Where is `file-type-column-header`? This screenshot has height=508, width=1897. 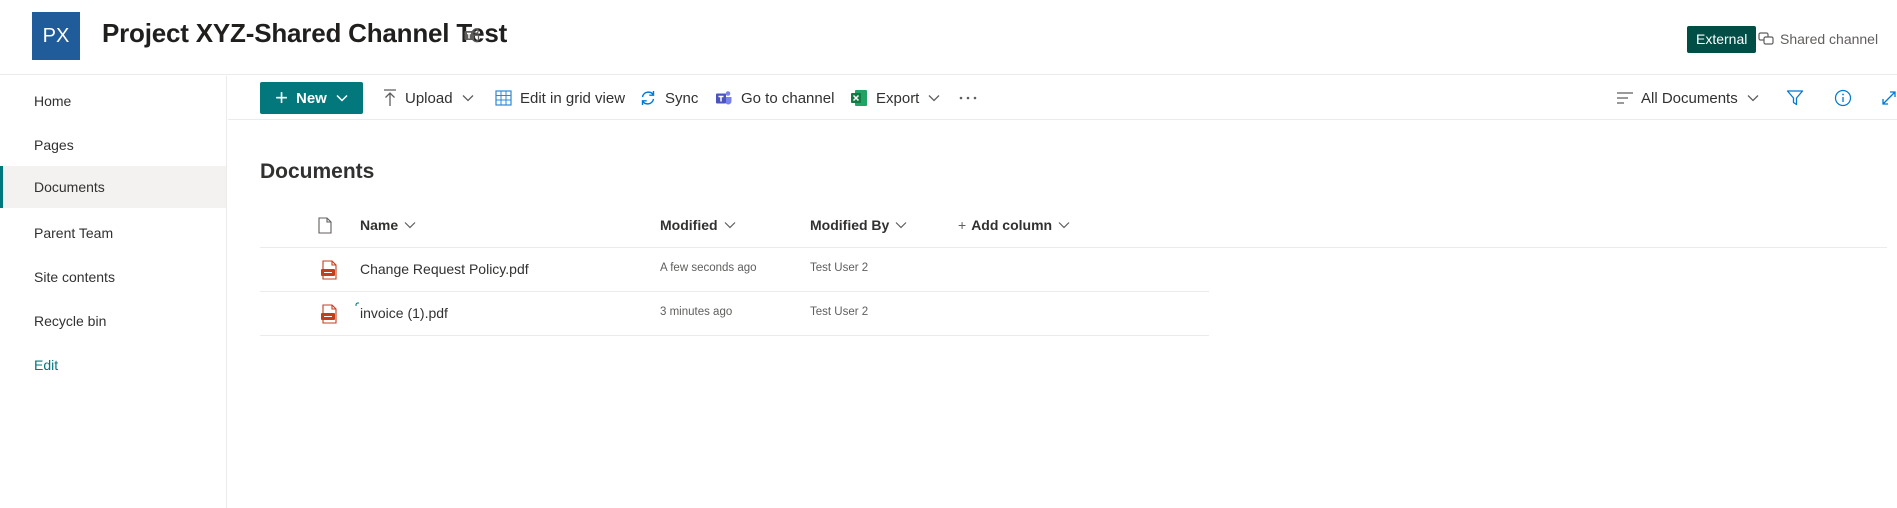
file-type-column-header is located at coordinates (325, 225).